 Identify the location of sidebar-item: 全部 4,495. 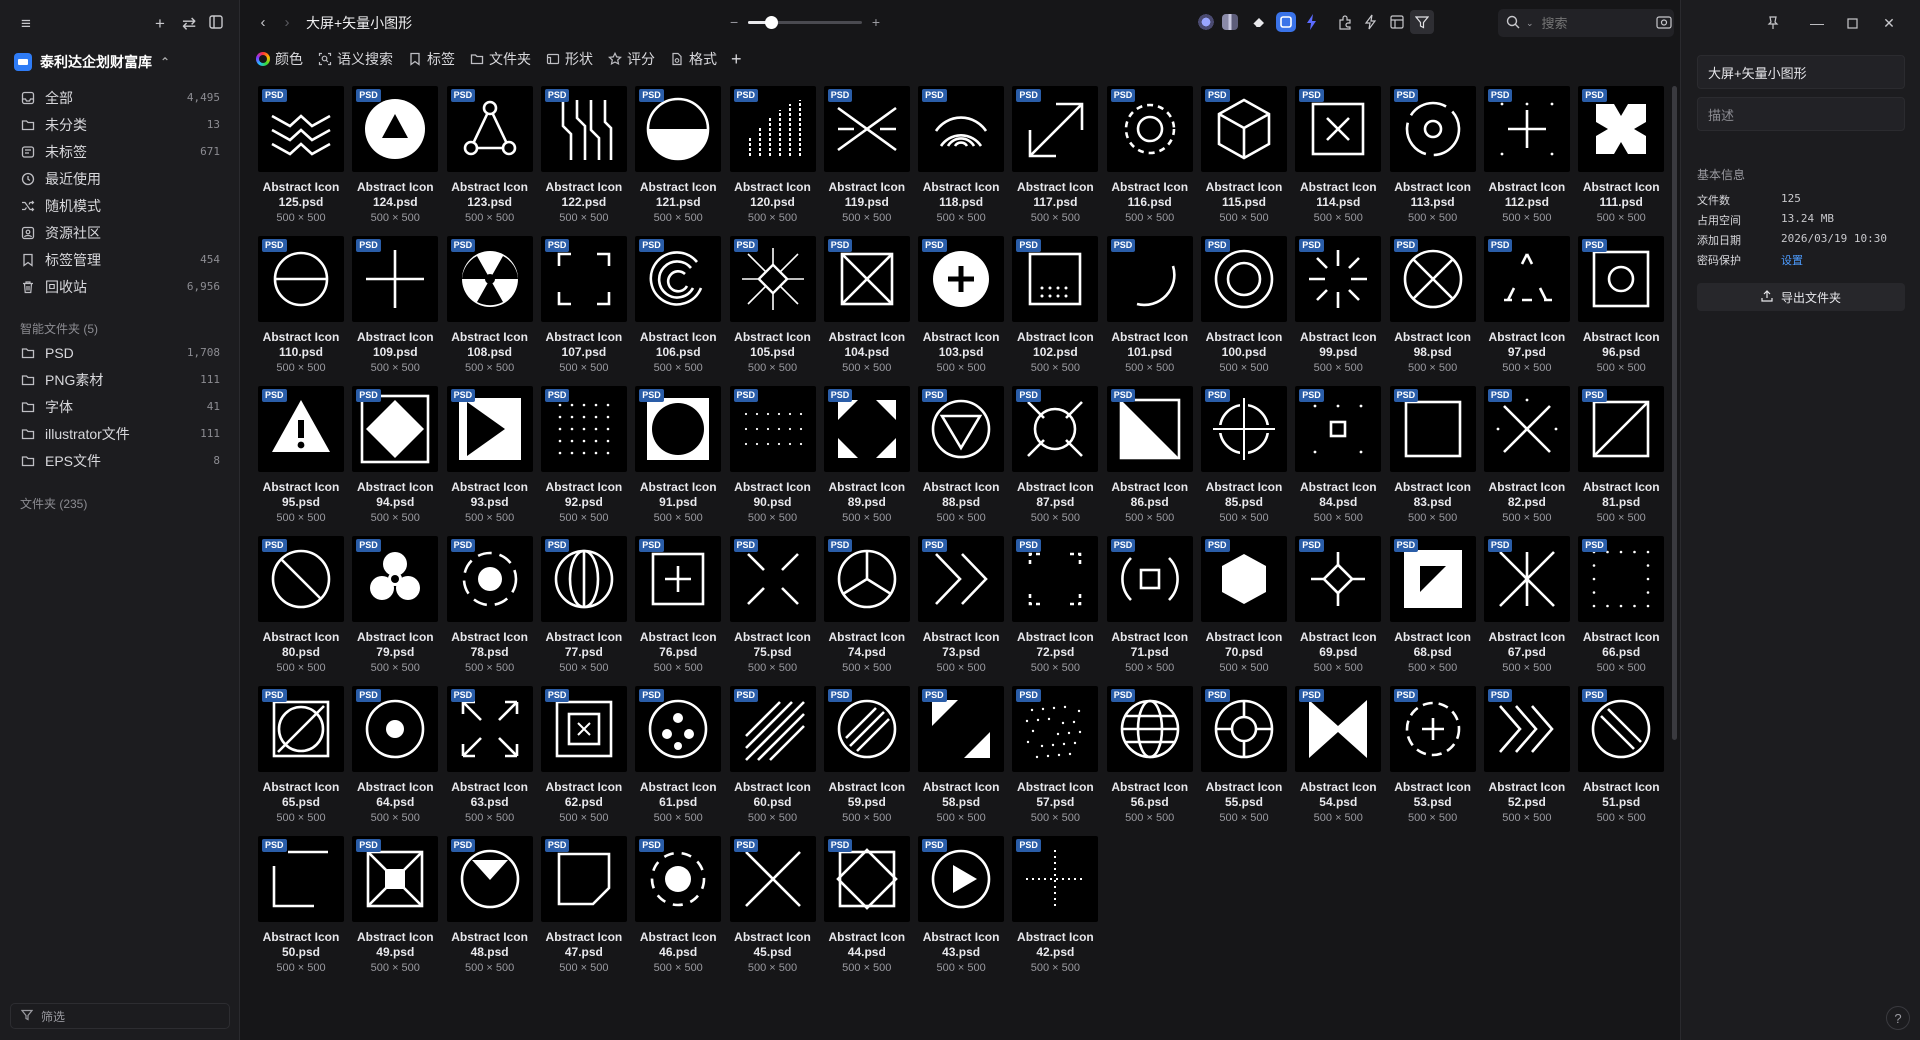
(120, 97).